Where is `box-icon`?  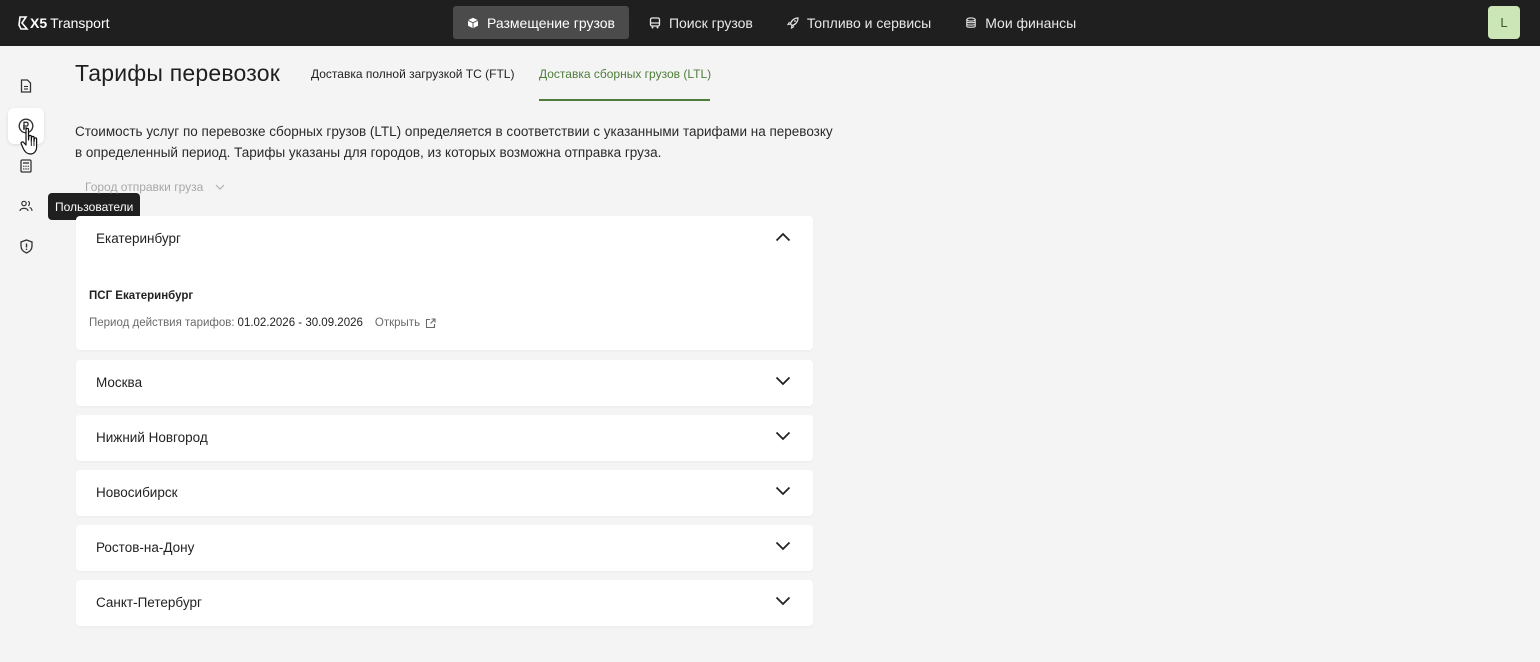
box-icon is located at coordinates (473, 22).